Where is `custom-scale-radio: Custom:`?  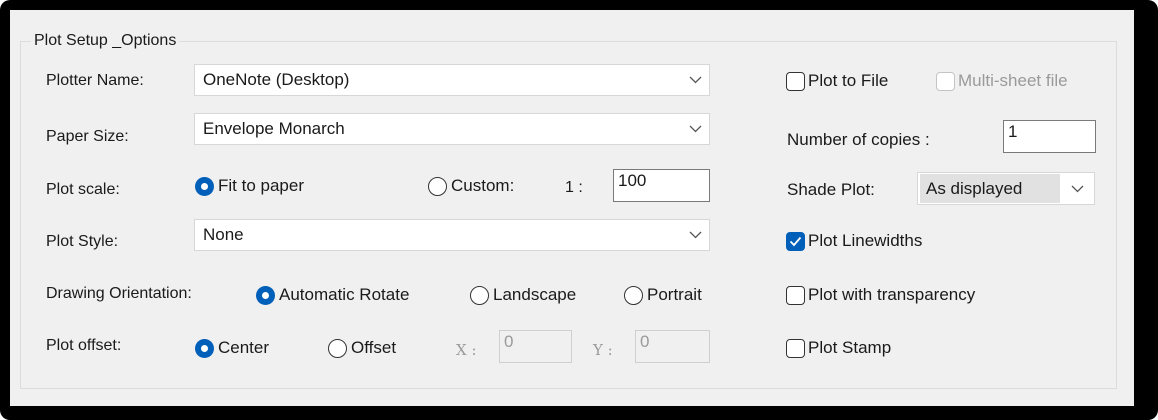 custom-scale-radio: Custom: is located at coordinates (471, 186).